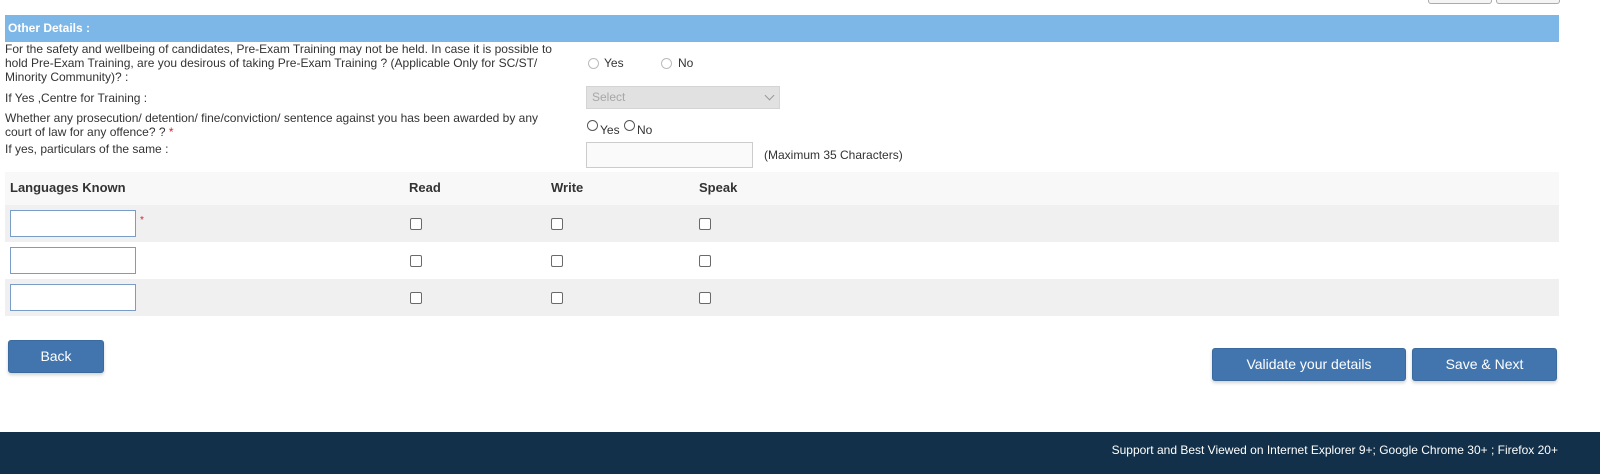 The width and height of the screenshot is (1600, 474). I want to click on particulars-input, so click(669, 155).